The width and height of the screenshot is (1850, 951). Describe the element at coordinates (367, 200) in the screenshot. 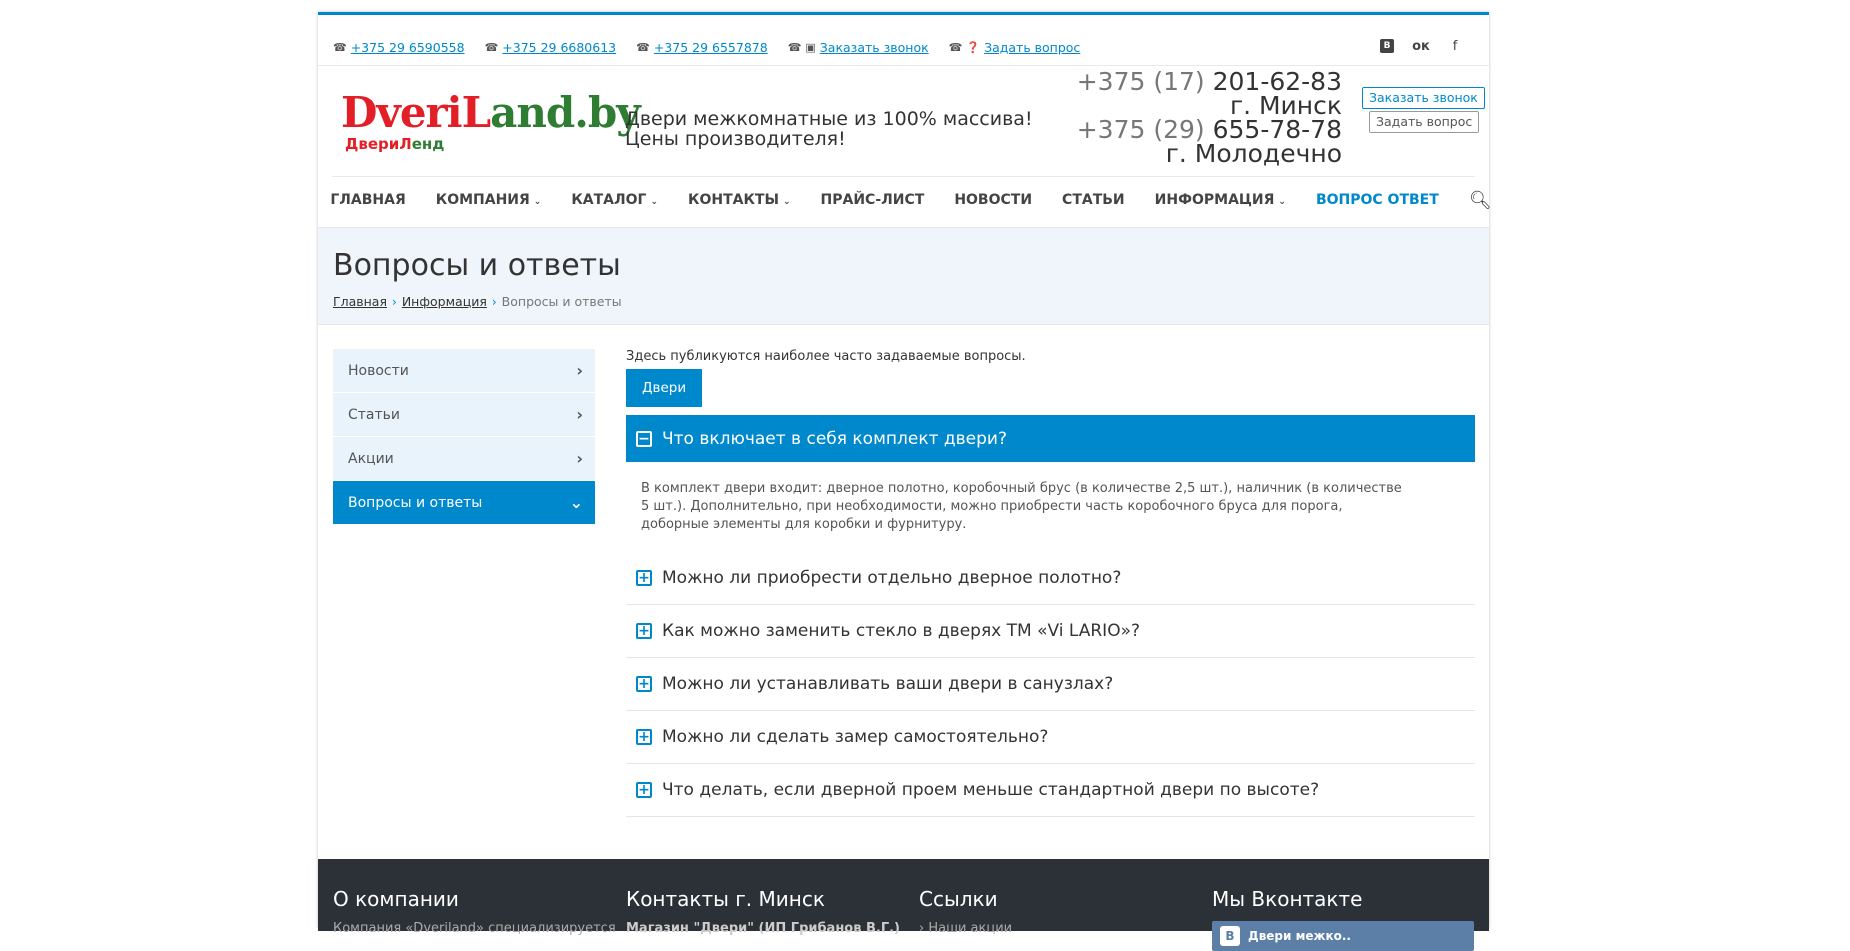

I see `nav-home: ГЛАВНАЯ` at that location.